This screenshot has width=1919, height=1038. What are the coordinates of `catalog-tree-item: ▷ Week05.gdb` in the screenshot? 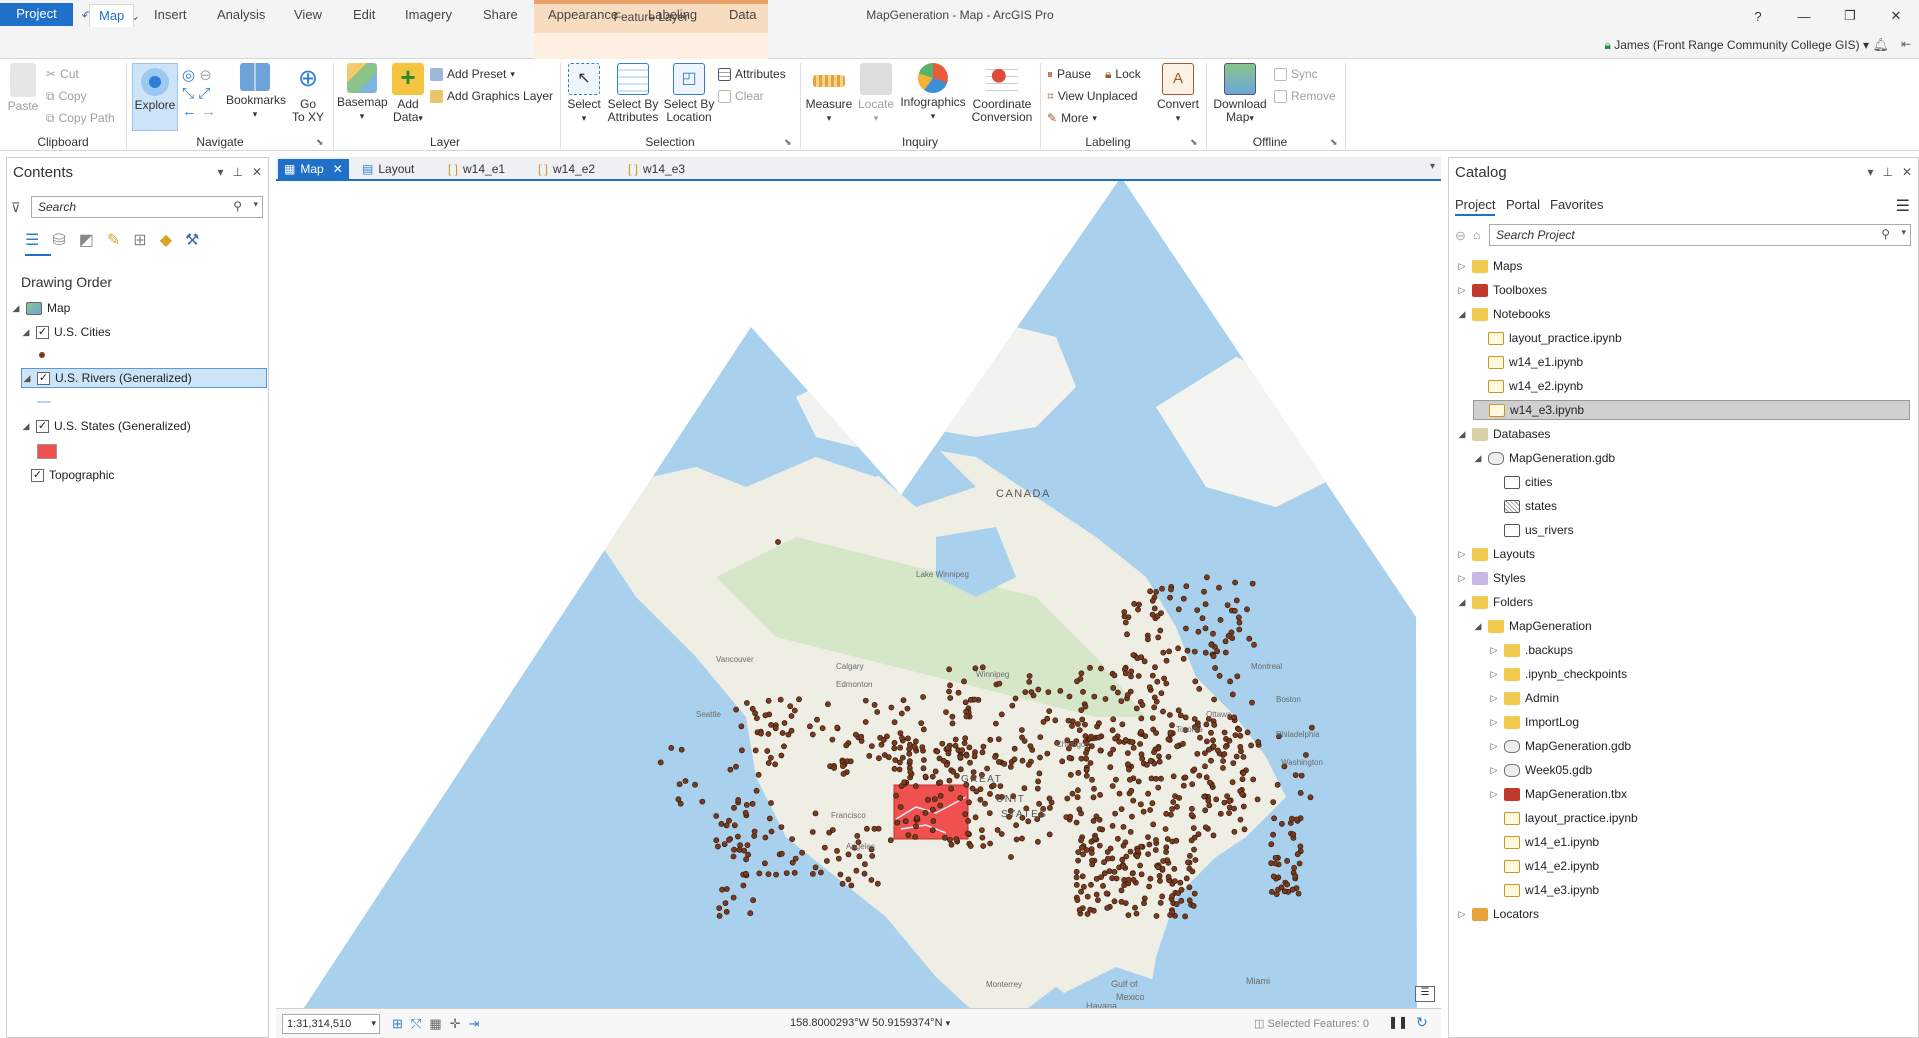 It's located at (1699, 770).